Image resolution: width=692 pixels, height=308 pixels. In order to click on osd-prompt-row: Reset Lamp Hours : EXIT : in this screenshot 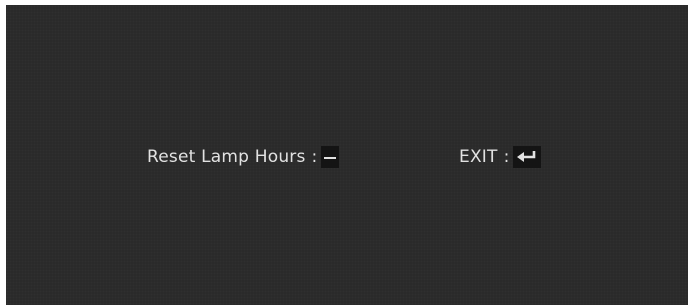, I will do `click(347, 157)`.